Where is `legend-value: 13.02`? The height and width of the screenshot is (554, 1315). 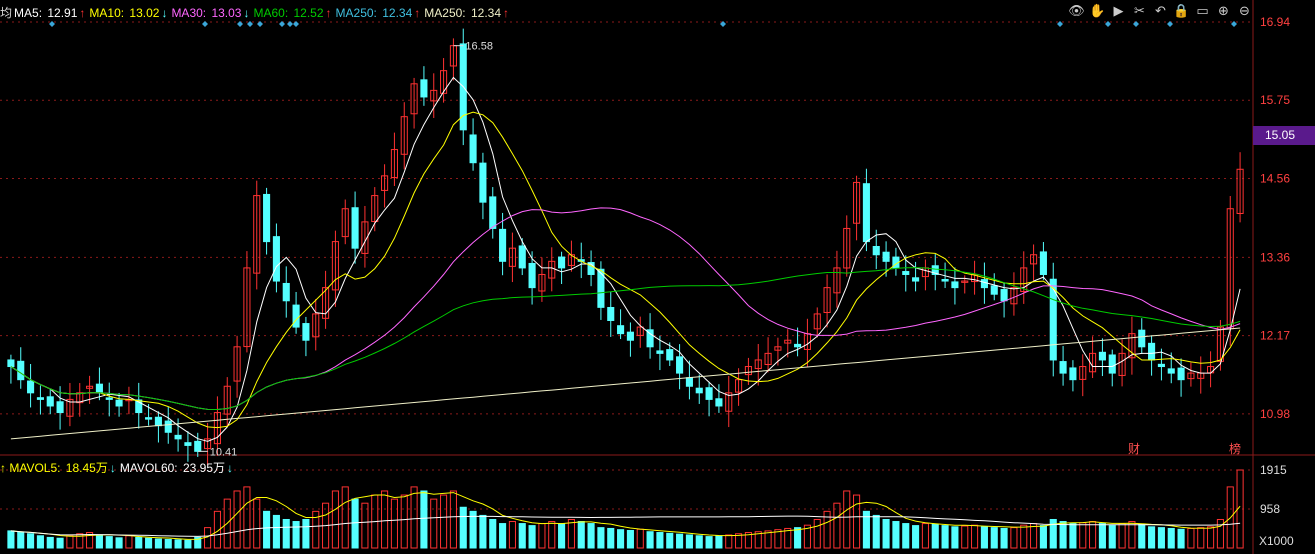
legend-value: 13.02 is located at coordinates (144, 13).